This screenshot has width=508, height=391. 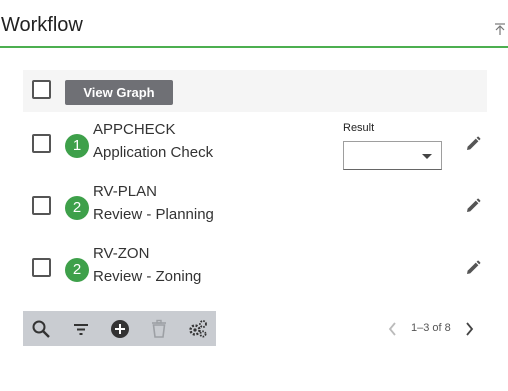 What do you see at coordinates (254, 24) in the screenshot?
I see `panel-header: Workflow` at bounding box center [254, 24].